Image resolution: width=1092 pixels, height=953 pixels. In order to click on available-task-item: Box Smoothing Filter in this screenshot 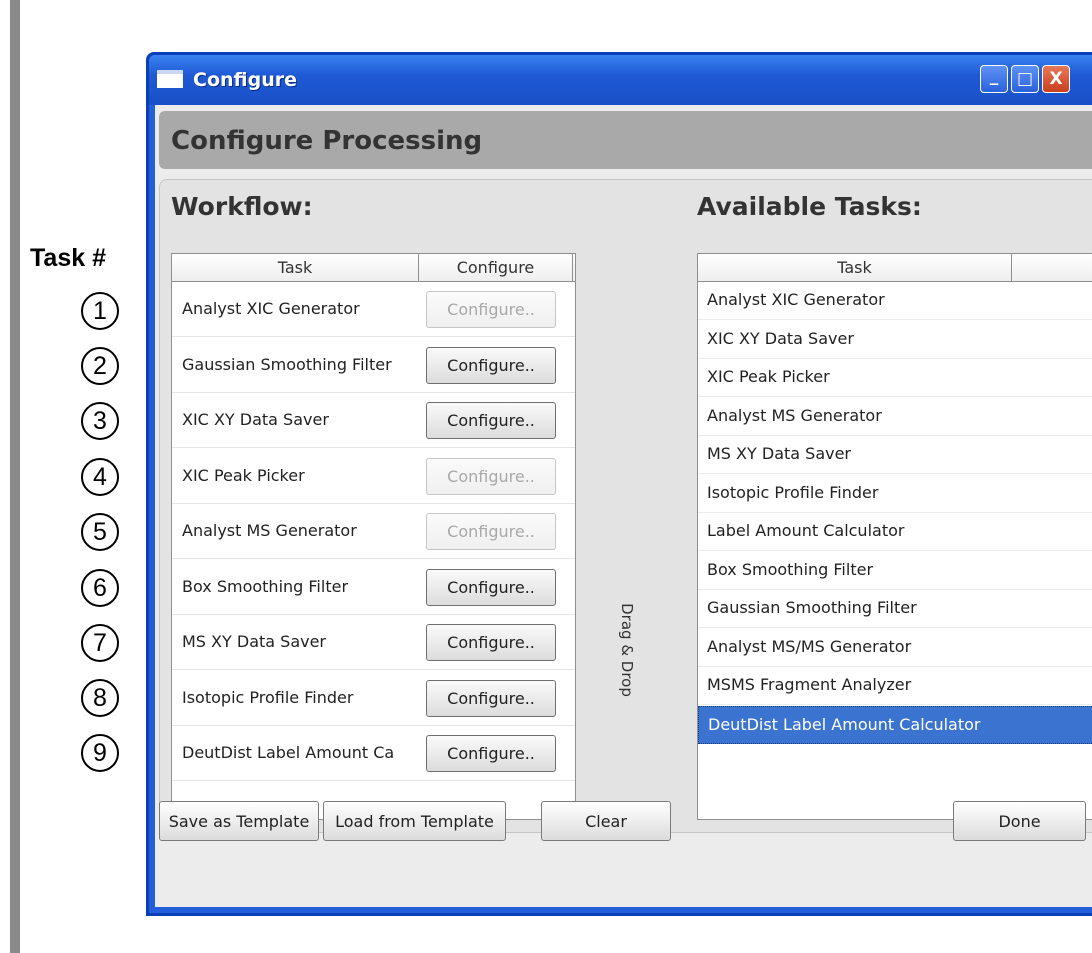, I will do `click(895, 571)`.